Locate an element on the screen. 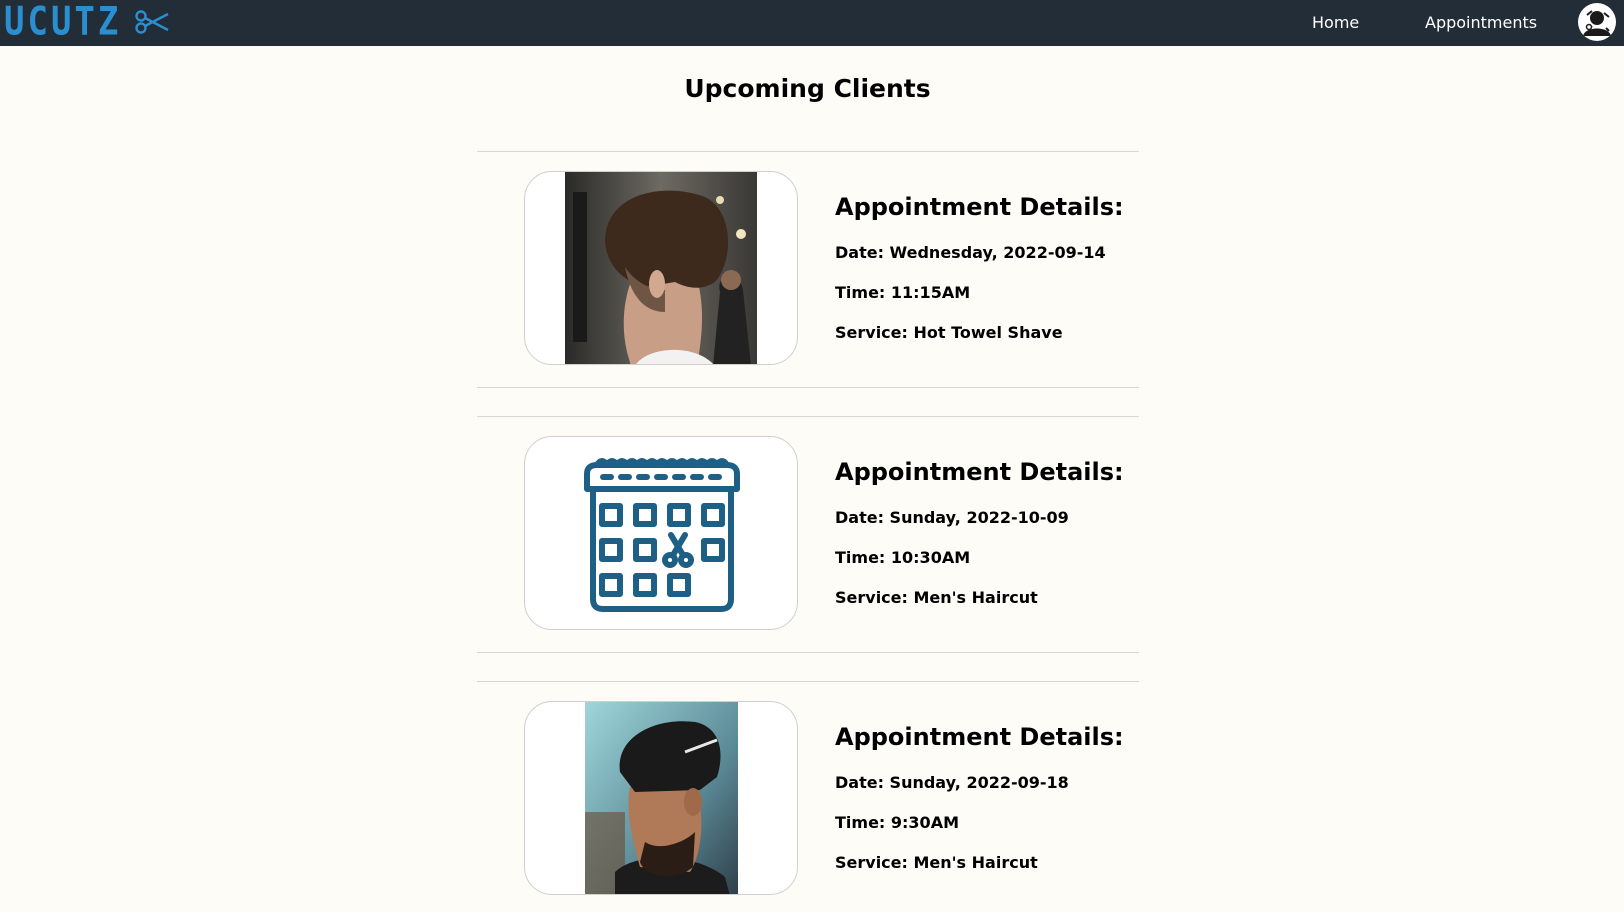  appointment-date: Date: Sunday, 2022-09-18 is located at coordinates (952, 782).